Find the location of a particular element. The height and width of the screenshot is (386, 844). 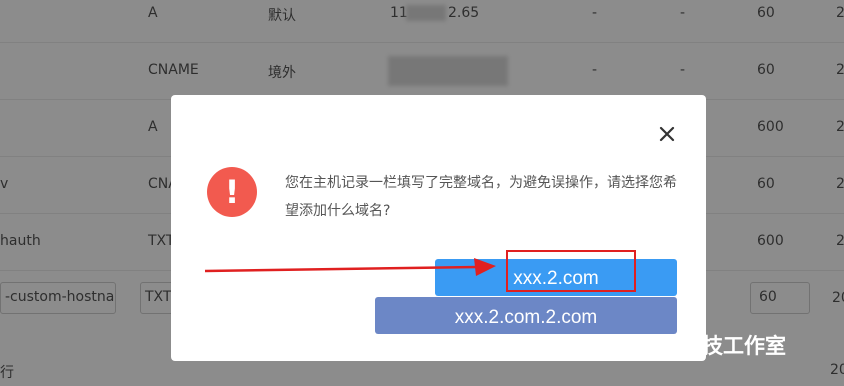

annotation-arrow-icon is located at coordinates (350, 267).